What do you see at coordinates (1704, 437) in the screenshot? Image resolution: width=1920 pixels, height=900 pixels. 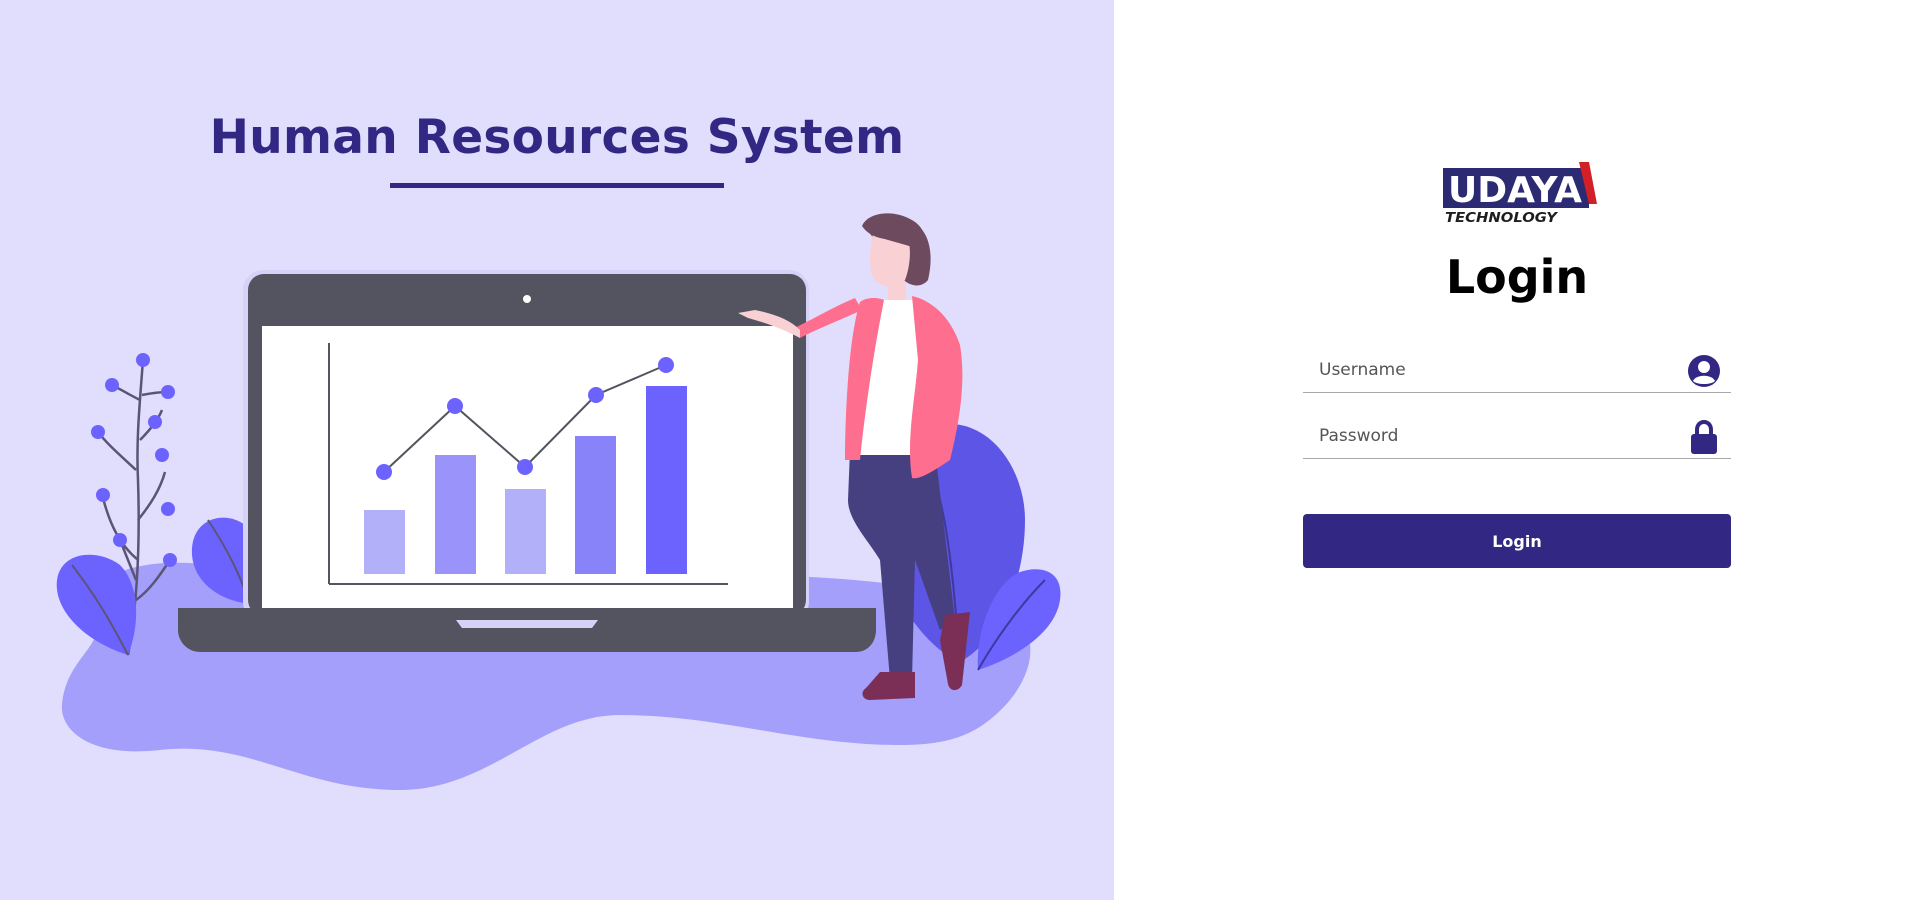 I see `lock-icon` at bounding box center [1704, 437].